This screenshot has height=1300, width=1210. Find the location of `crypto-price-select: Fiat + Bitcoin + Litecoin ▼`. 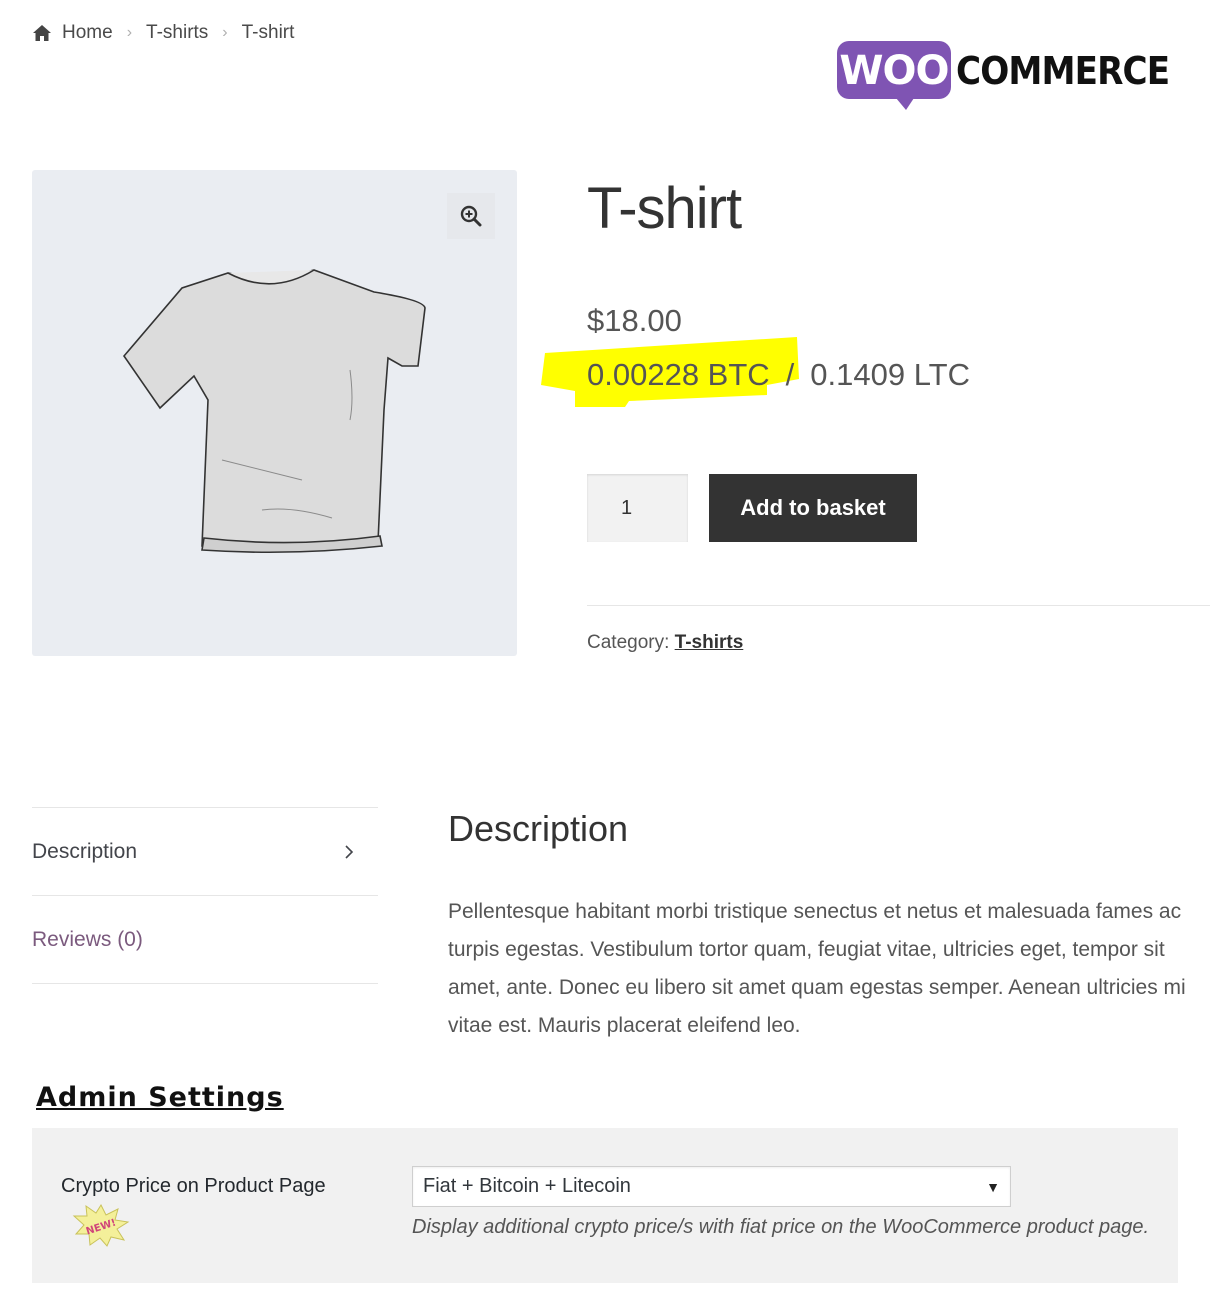

crypto-price-select: Fiat + Bitcoin + Litecoin ▼ is located at coordinates (711, 1186).